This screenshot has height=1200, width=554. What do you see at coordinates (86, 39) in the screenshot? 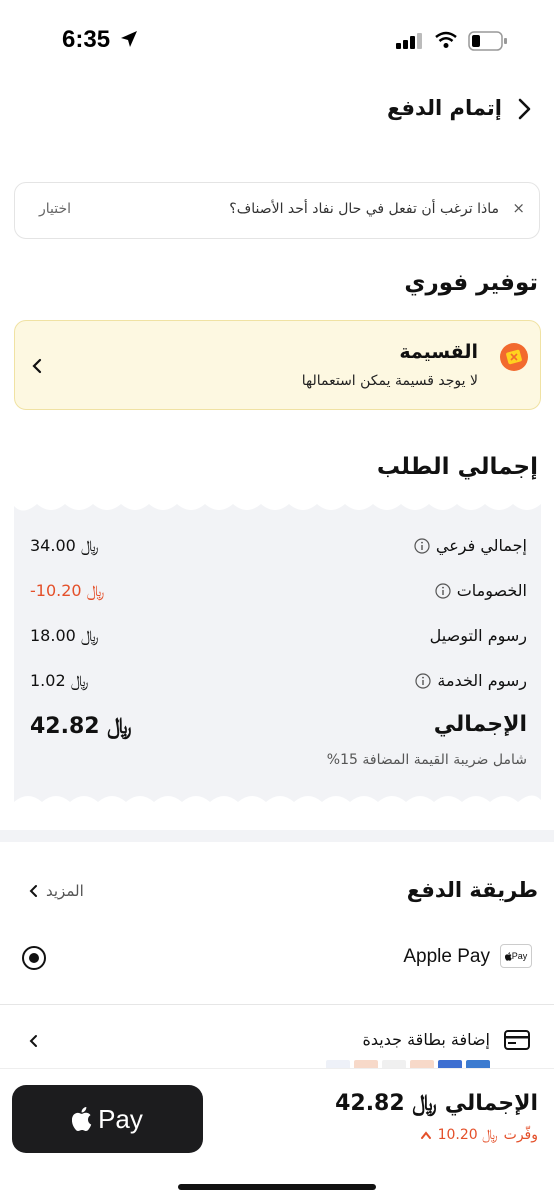
I see `status-time: 6:35` at bounding box center [86, 39].